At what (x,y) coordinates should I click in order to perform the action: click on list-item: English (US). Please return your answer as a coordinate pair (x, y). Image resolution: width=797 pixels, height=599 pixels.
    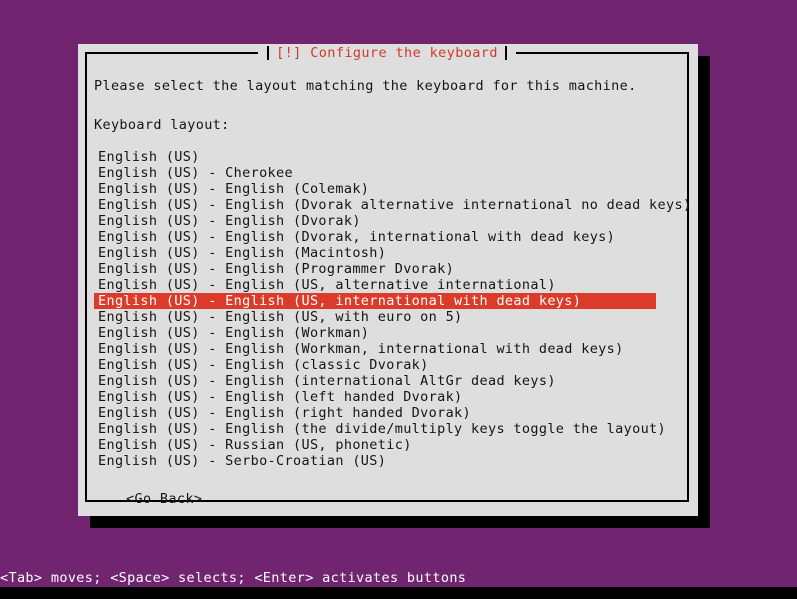
    Looking at the image, I should click on (375, 157).